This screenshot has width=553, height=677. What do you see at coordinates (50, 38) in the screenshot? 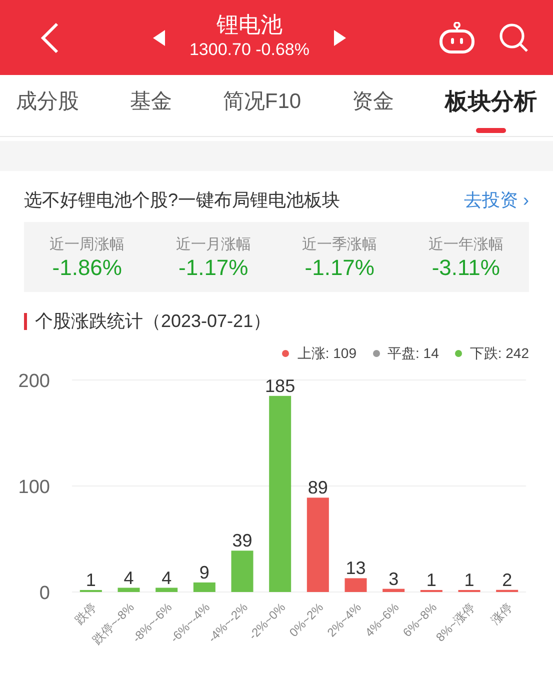
I see `back-icon` at bounding box center [50, 38].